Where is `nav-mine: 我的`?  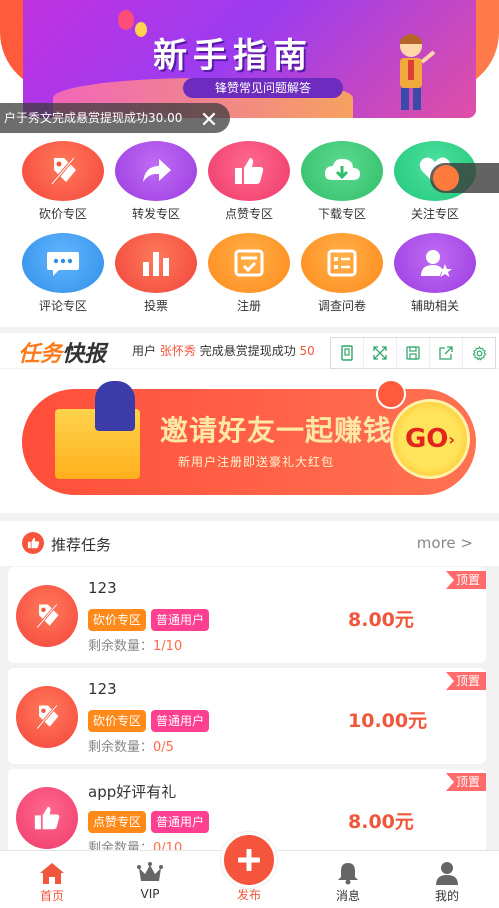 nav-mine: 我的 is located at coordinates (447, 881).